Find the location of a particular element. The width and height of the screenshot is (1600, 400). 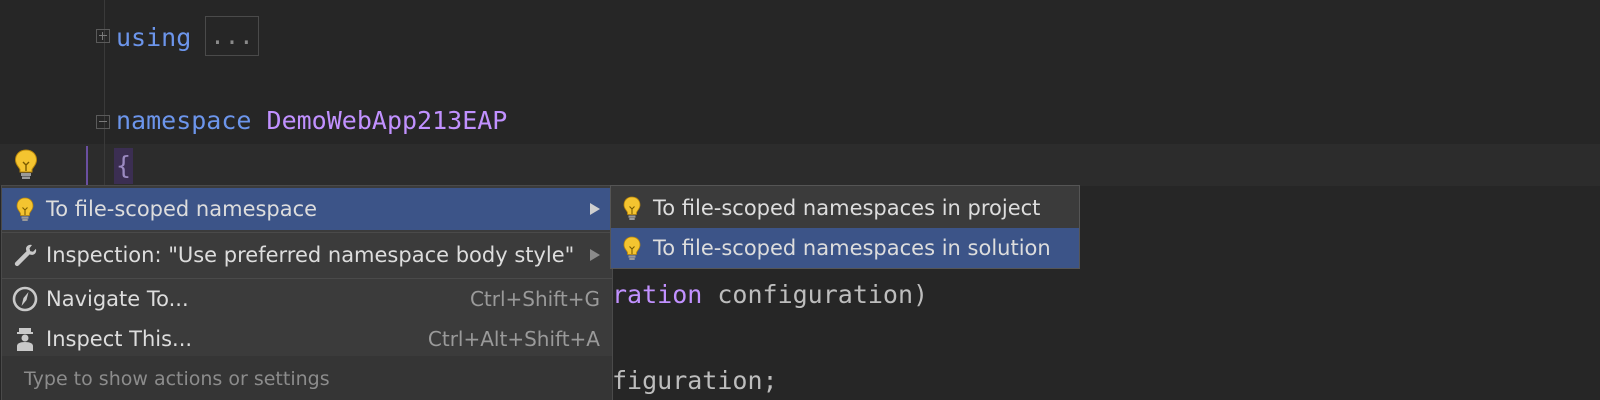

menu-search-hint: Type to show actions or settings is located at coordinates (307, 378).